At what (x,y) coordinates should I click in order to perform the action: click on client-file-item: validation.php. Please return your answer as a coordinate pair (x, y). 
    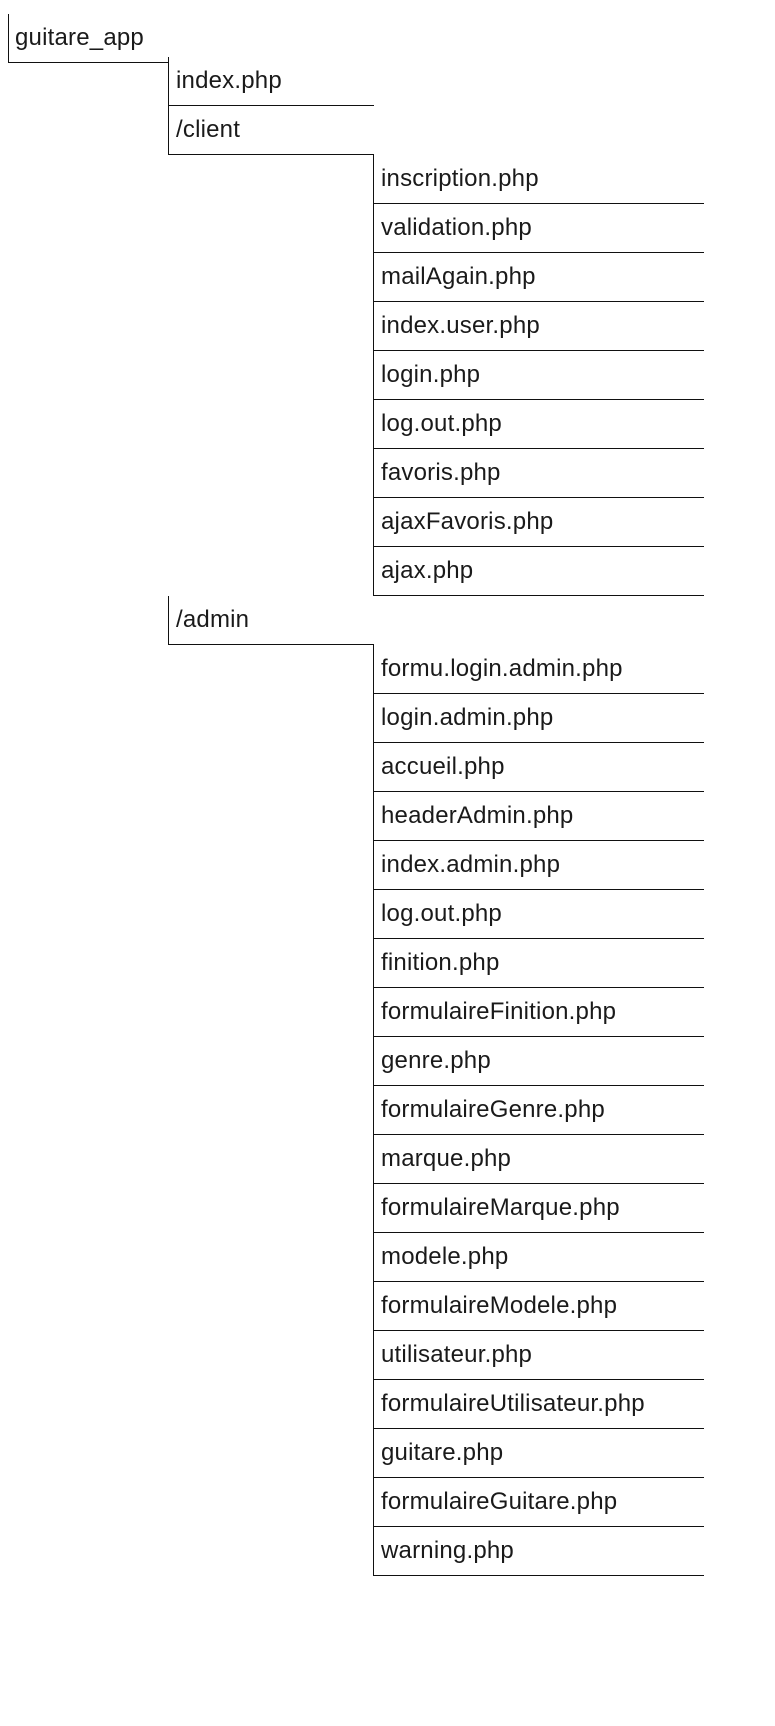
    Looking at the image, I should click on (538, 228).